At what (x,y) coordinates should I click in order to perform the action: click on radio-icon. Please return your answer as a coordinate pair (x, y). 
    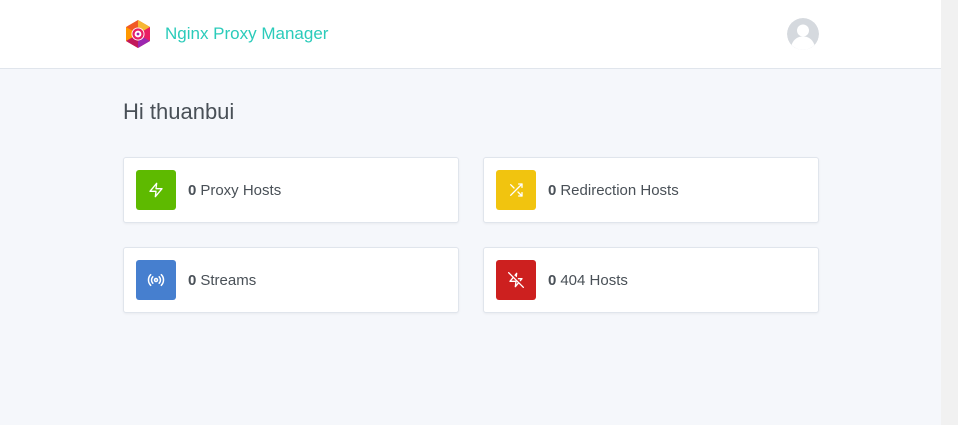
    Looking at the image, I should click on (156, 280).